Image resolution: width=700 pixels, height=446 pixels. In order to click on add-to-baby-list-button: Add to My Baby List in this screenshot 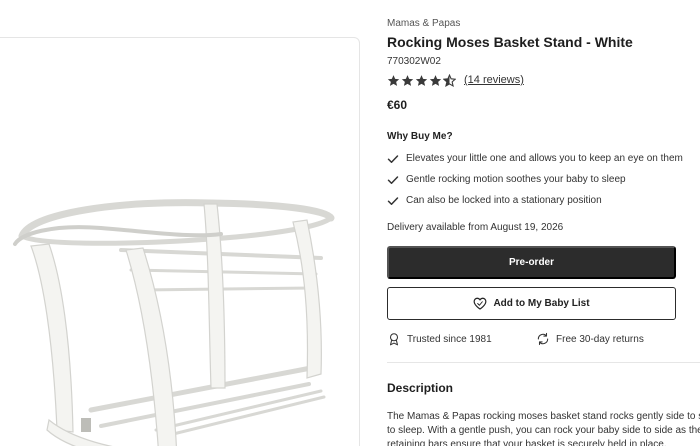, I will do `click(531, 303)`.